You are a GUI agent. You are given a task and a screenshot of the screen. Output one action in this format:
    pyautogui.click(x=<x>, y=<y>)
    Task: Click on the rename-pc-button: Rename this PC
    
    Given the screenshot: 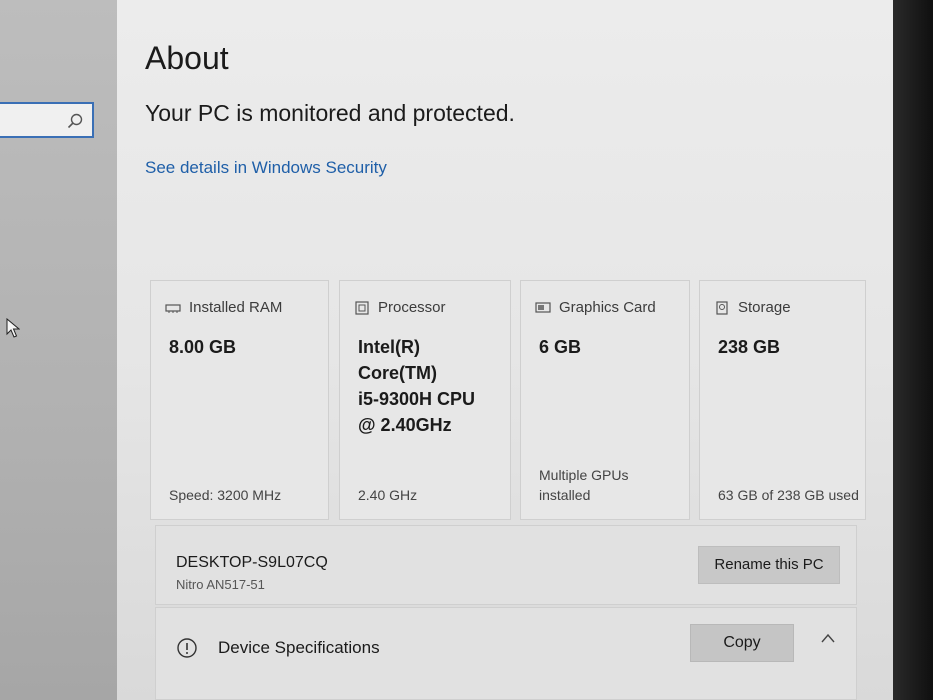 What is the action you would take?
    pyautogui.click(x=769, y=565)
    